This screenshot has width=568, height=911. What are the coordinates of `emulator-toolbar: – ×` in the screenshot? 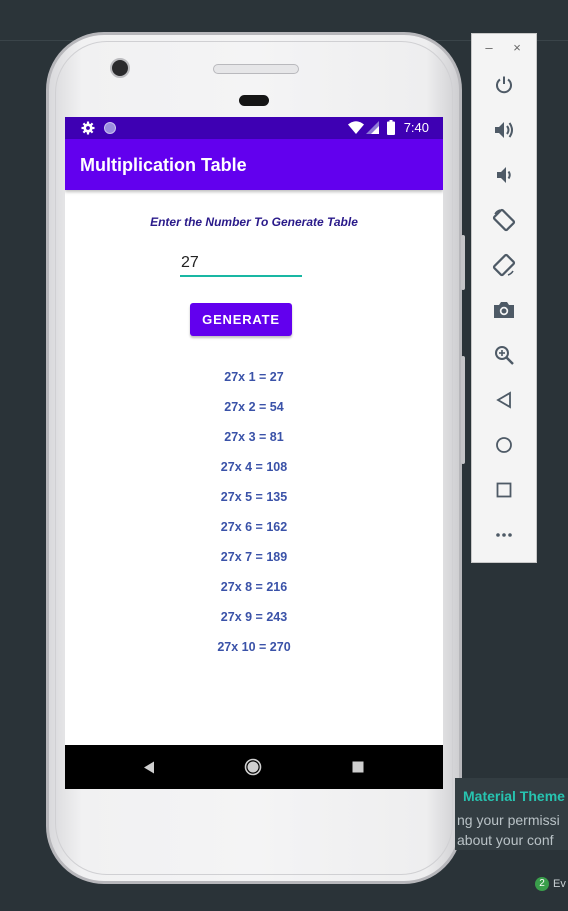 It's located at (504, 298).